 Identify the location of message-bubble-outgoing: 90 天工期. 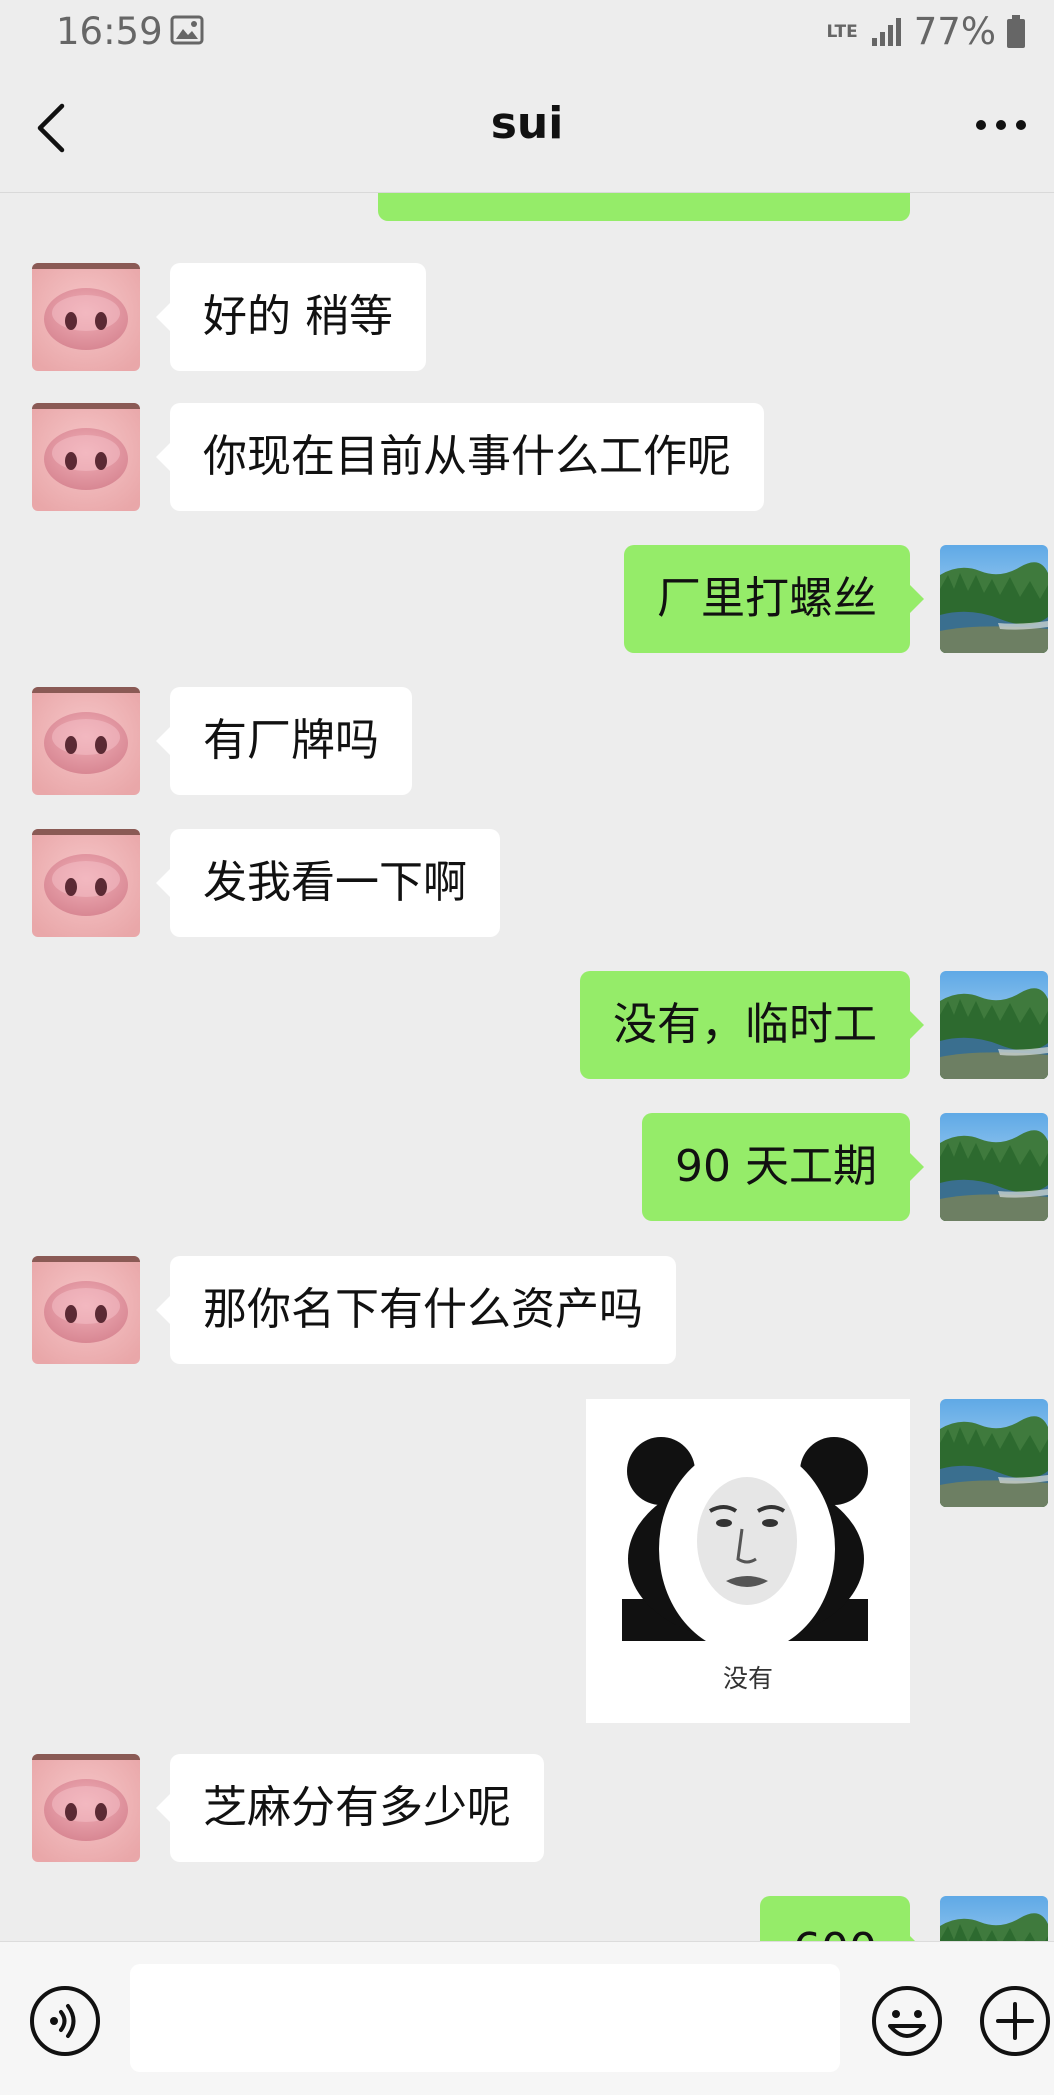
(783, 1167).